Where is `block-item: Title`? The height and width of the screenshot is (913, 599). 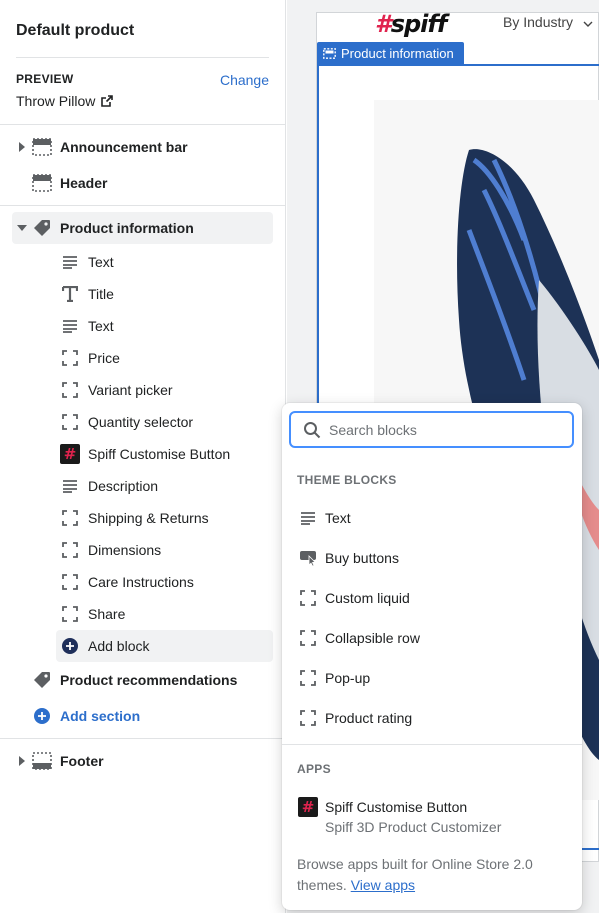
block-item: Title is located at coordinates (143, 294).